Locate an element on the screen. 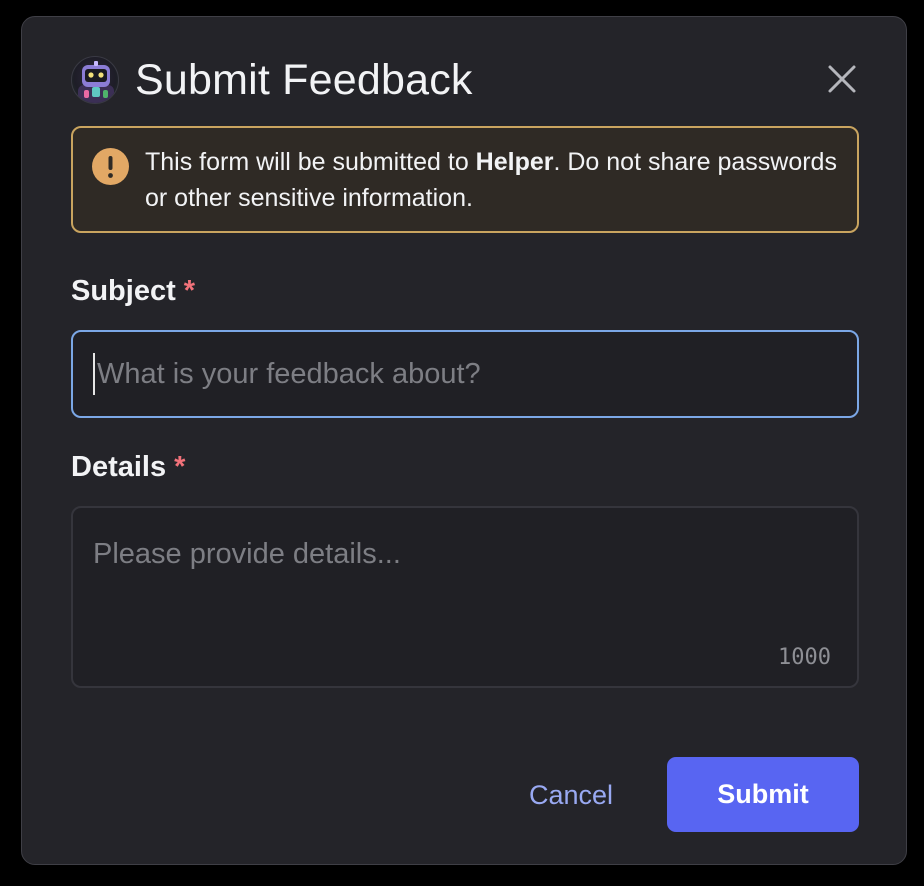 The height and width of the screenshot is (886, 924). subject-input: What is your feedback about? is located at coordinates (465, 374).